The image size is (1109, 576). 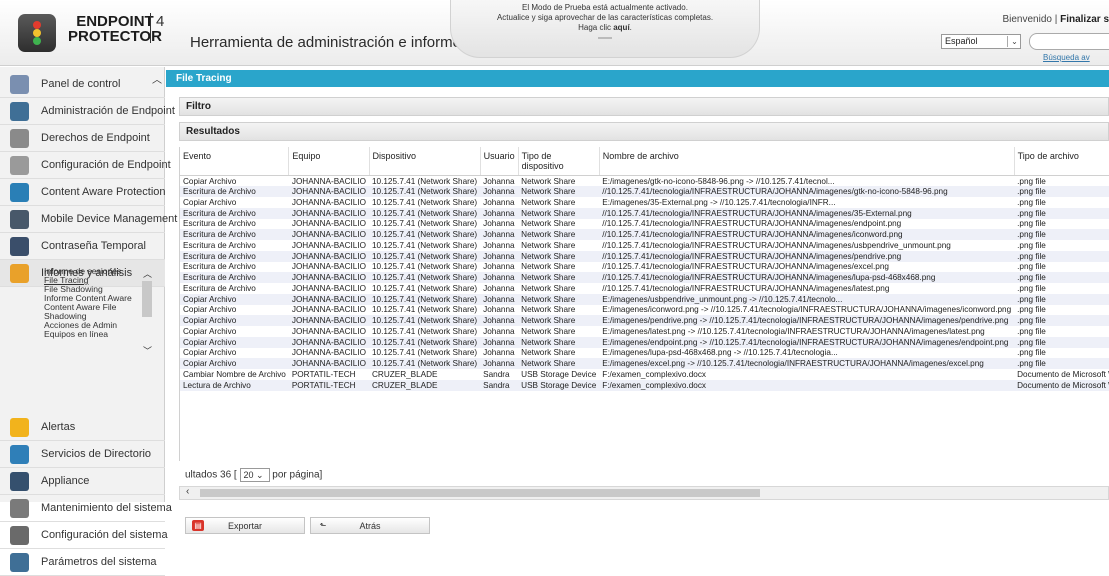 I want to click on page-size-select: 20 ⌄, so click(x=254, y=475).